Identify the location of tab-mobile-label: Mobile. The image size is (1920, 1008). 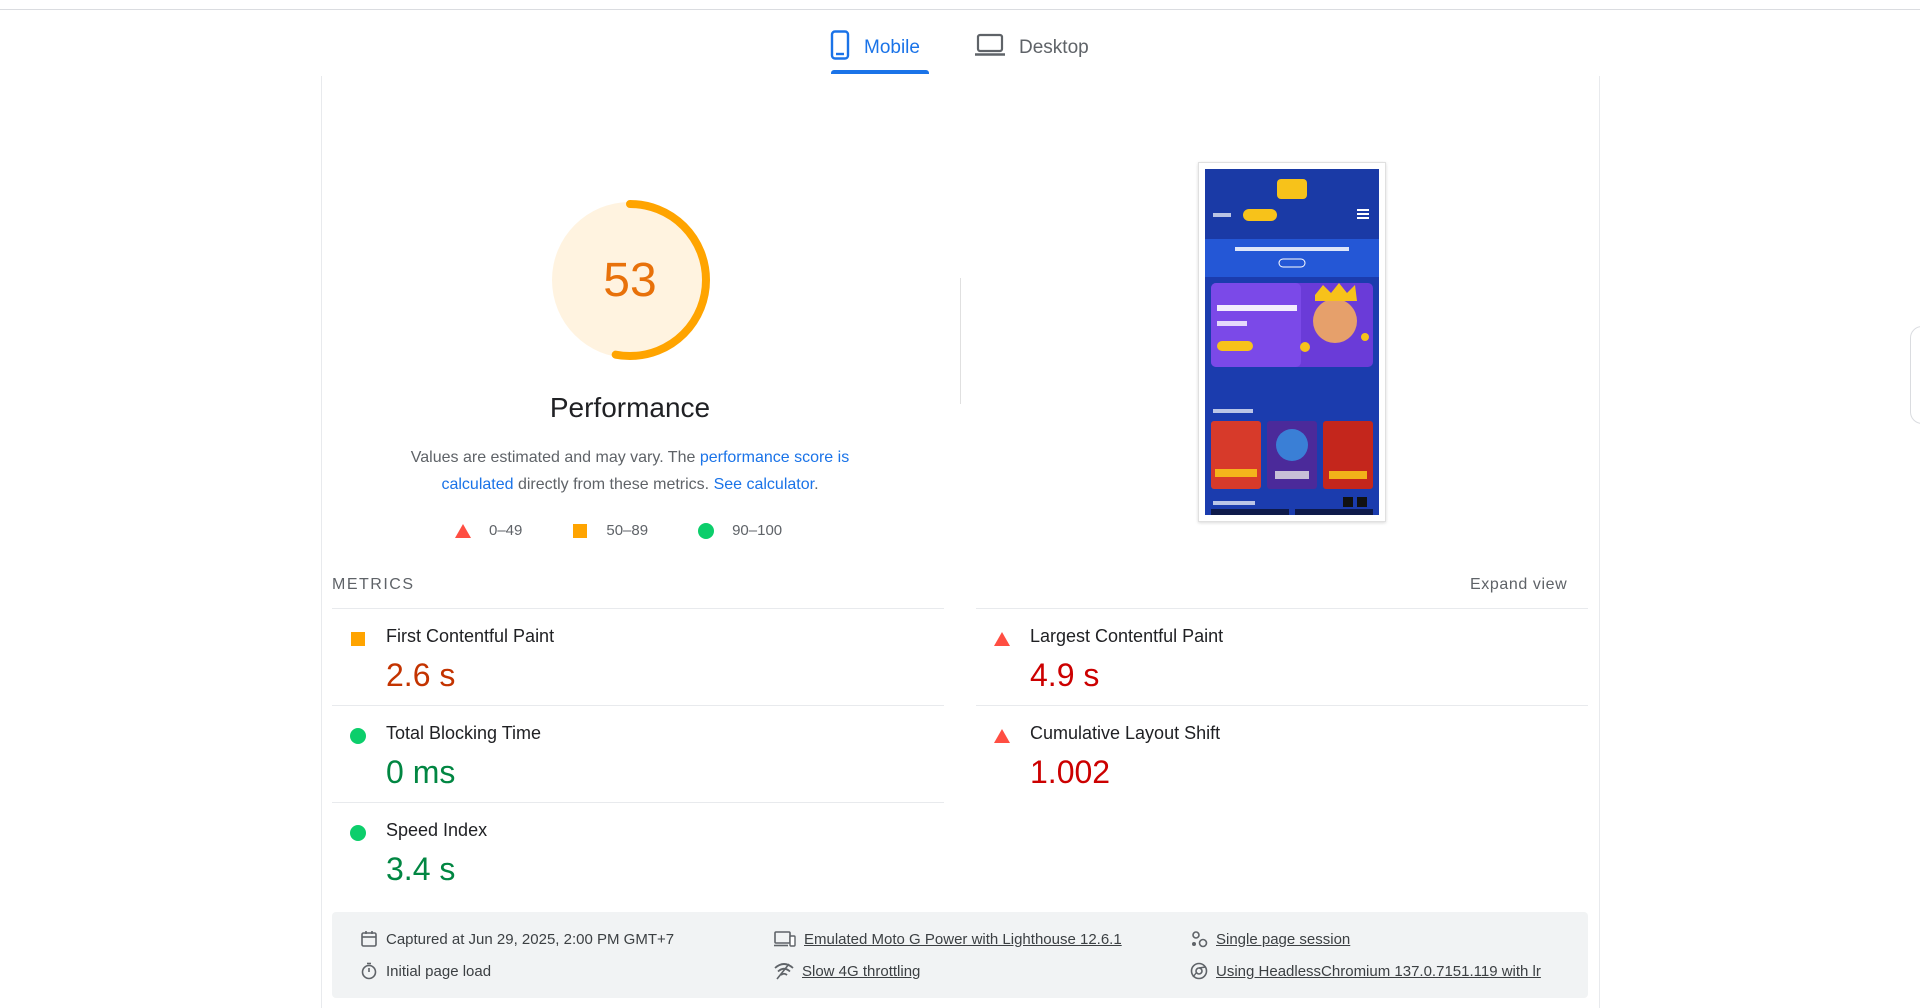
(892, 47).